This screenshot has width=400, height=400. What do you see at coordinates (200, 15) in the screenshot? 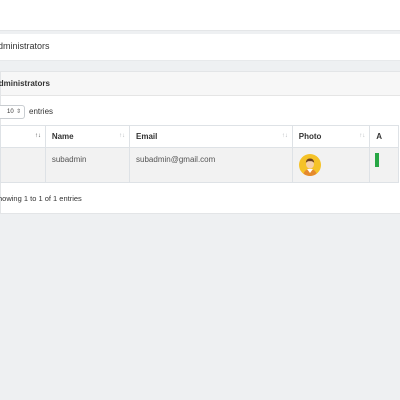
I see `top-navbar` at bounding box center [200, 15].